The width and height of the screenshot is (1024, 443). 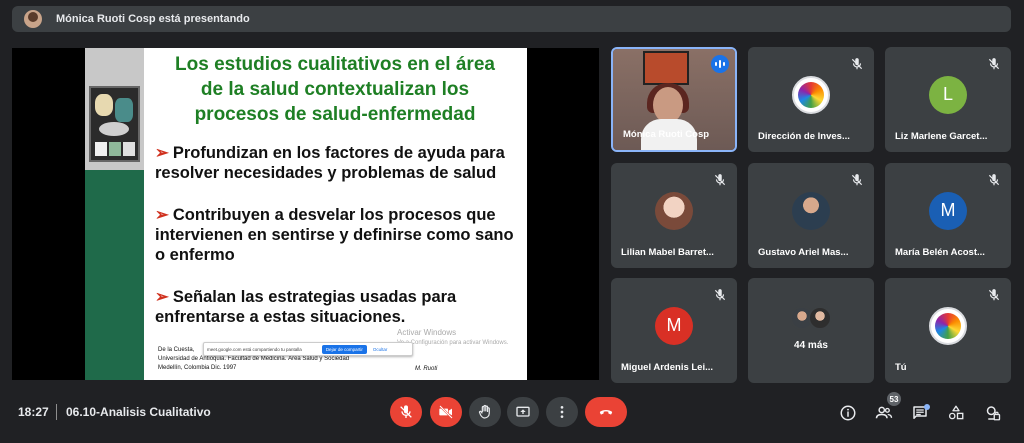 I want to click on present-icon, so click(x=523, y=411).